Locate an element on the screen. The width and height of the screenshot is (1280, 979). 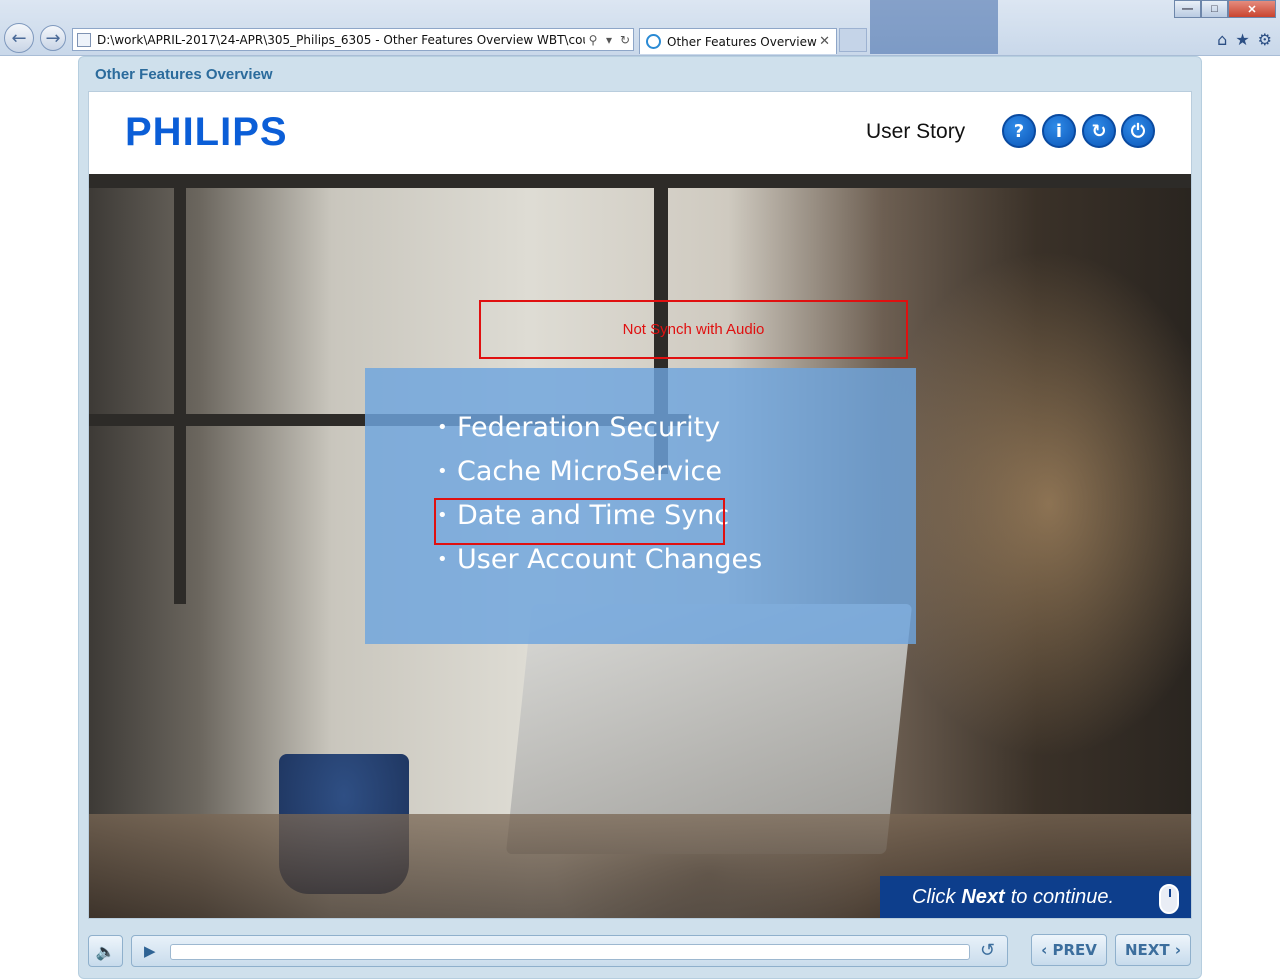
favorites-star-icon: ★ is located at coordinates (1242, 39).